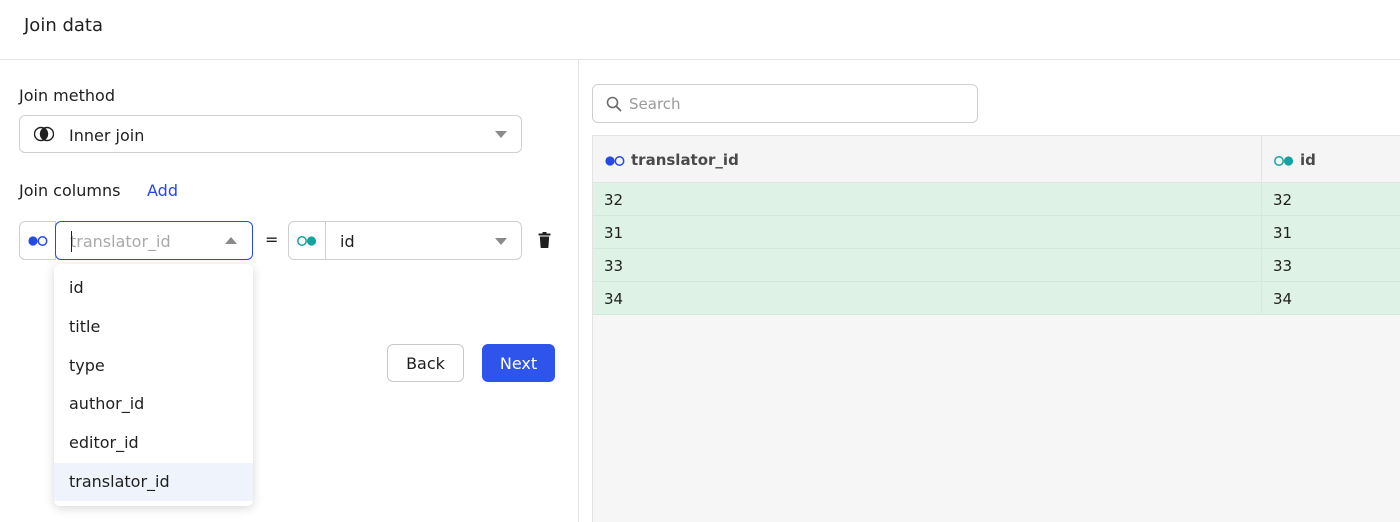  What do you see at coordinates (518, 363) in the screenshot?
I see `next-button: Next` at bounding box center [518, 363].